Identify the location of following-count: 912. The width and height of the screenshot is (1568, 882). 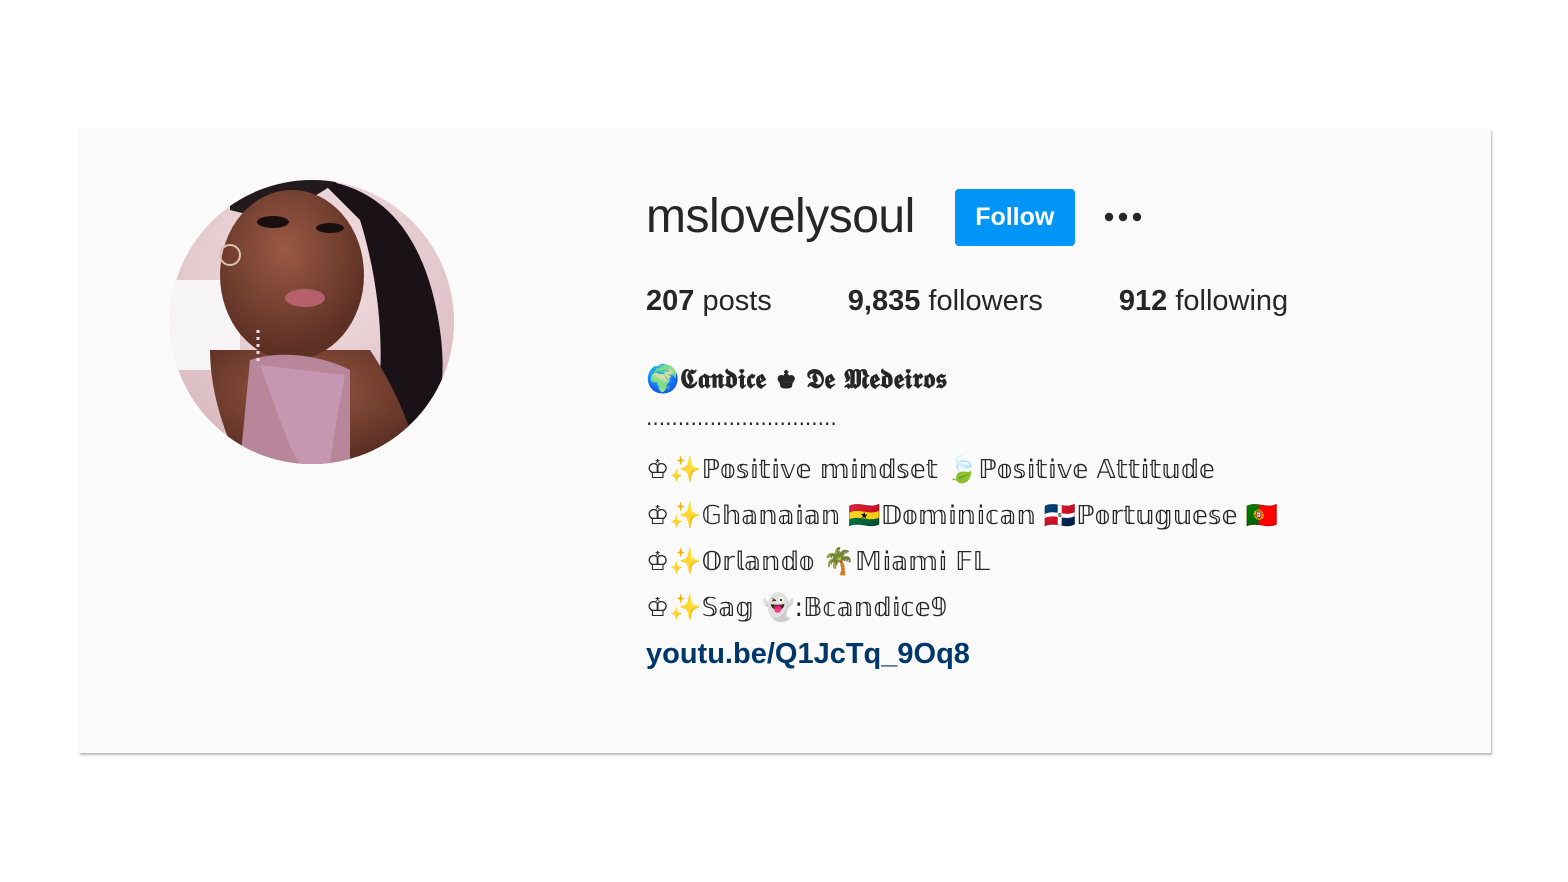
(1143, 301).